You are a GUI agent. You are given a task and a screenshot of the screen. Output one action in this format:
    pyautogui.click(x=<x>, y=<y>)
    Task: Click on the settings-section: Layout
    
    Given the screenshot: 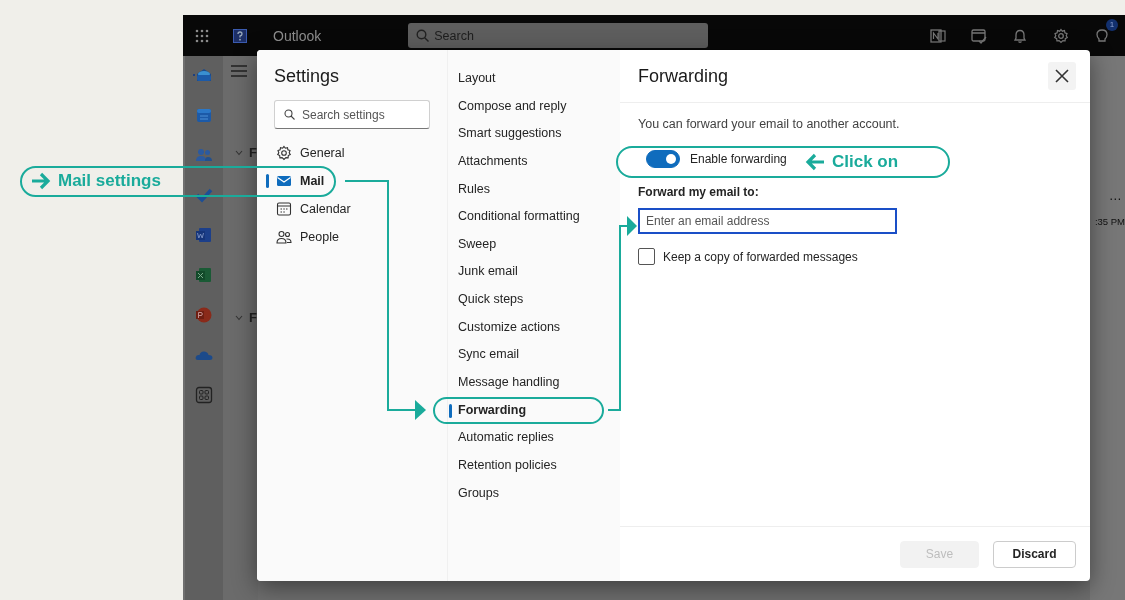 What is the action you would take?
    pyautogui.click(x=534, y=79)
    